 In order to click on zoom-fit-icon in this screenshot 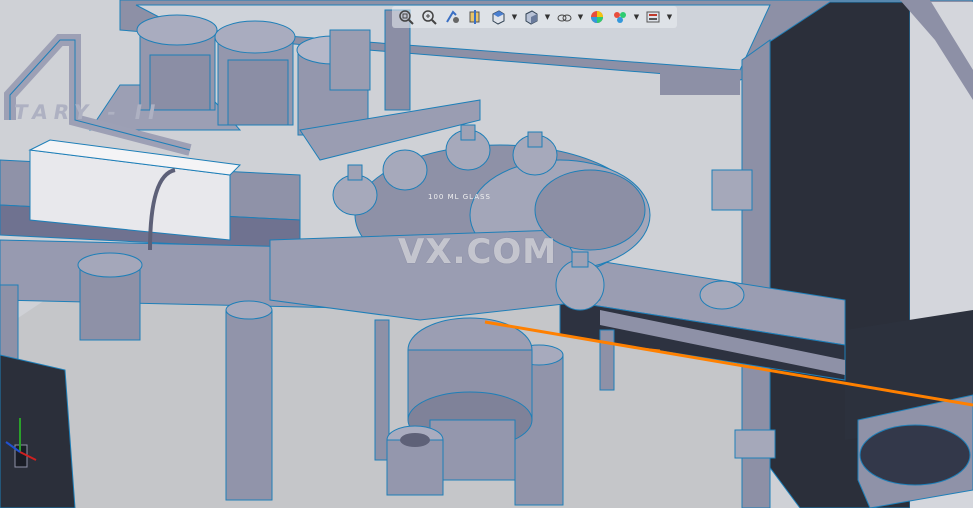, I will do `click(406, 17)`.